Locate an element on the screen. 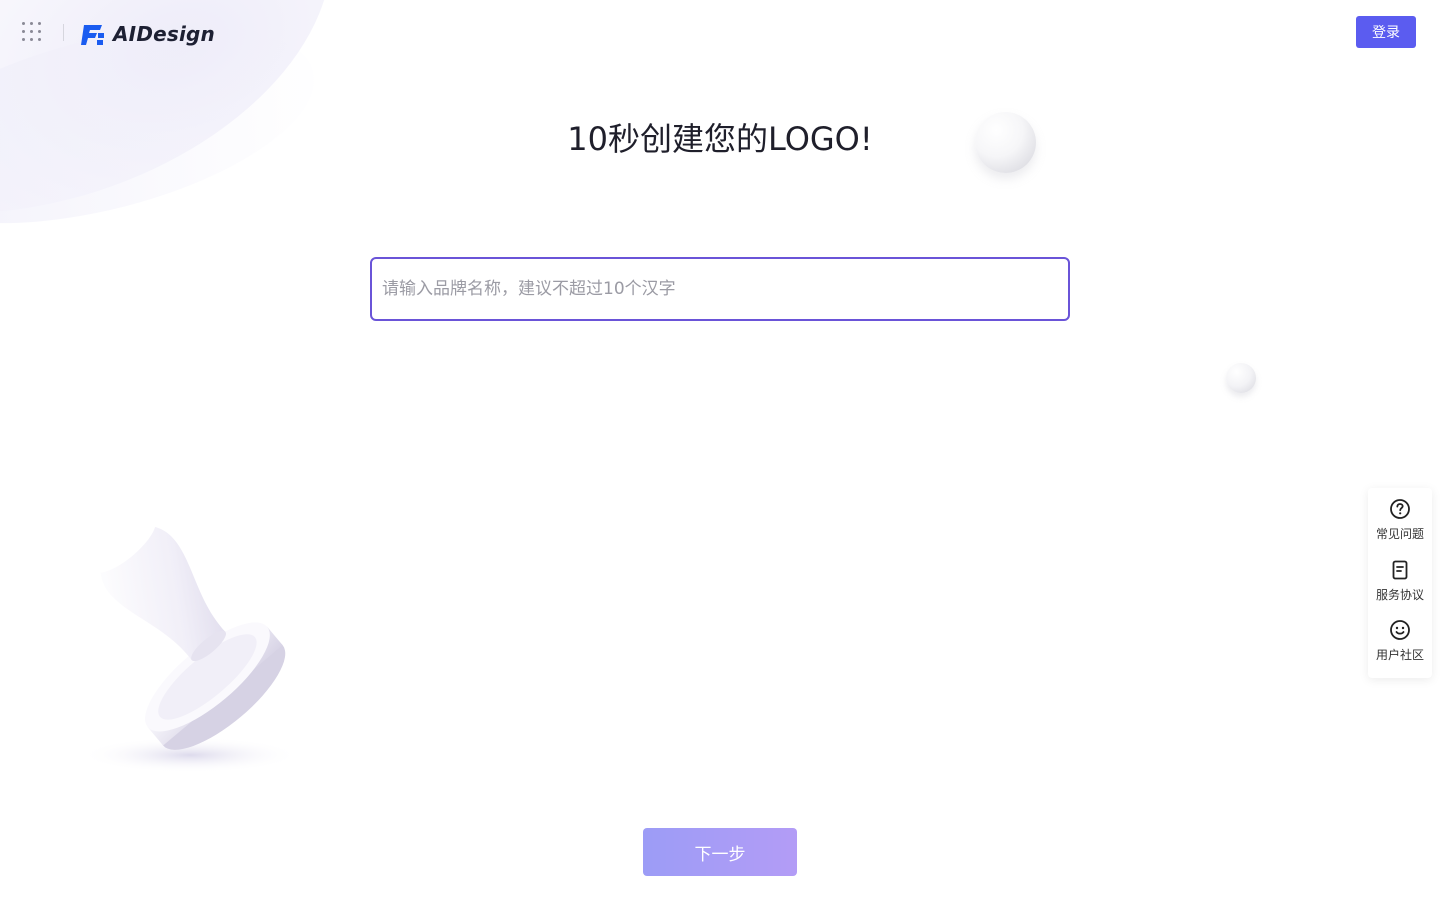 The width and height of the screenshot is (1440, 900). side-item-faq: 常见问题 is located at coordinates (1400, 526).